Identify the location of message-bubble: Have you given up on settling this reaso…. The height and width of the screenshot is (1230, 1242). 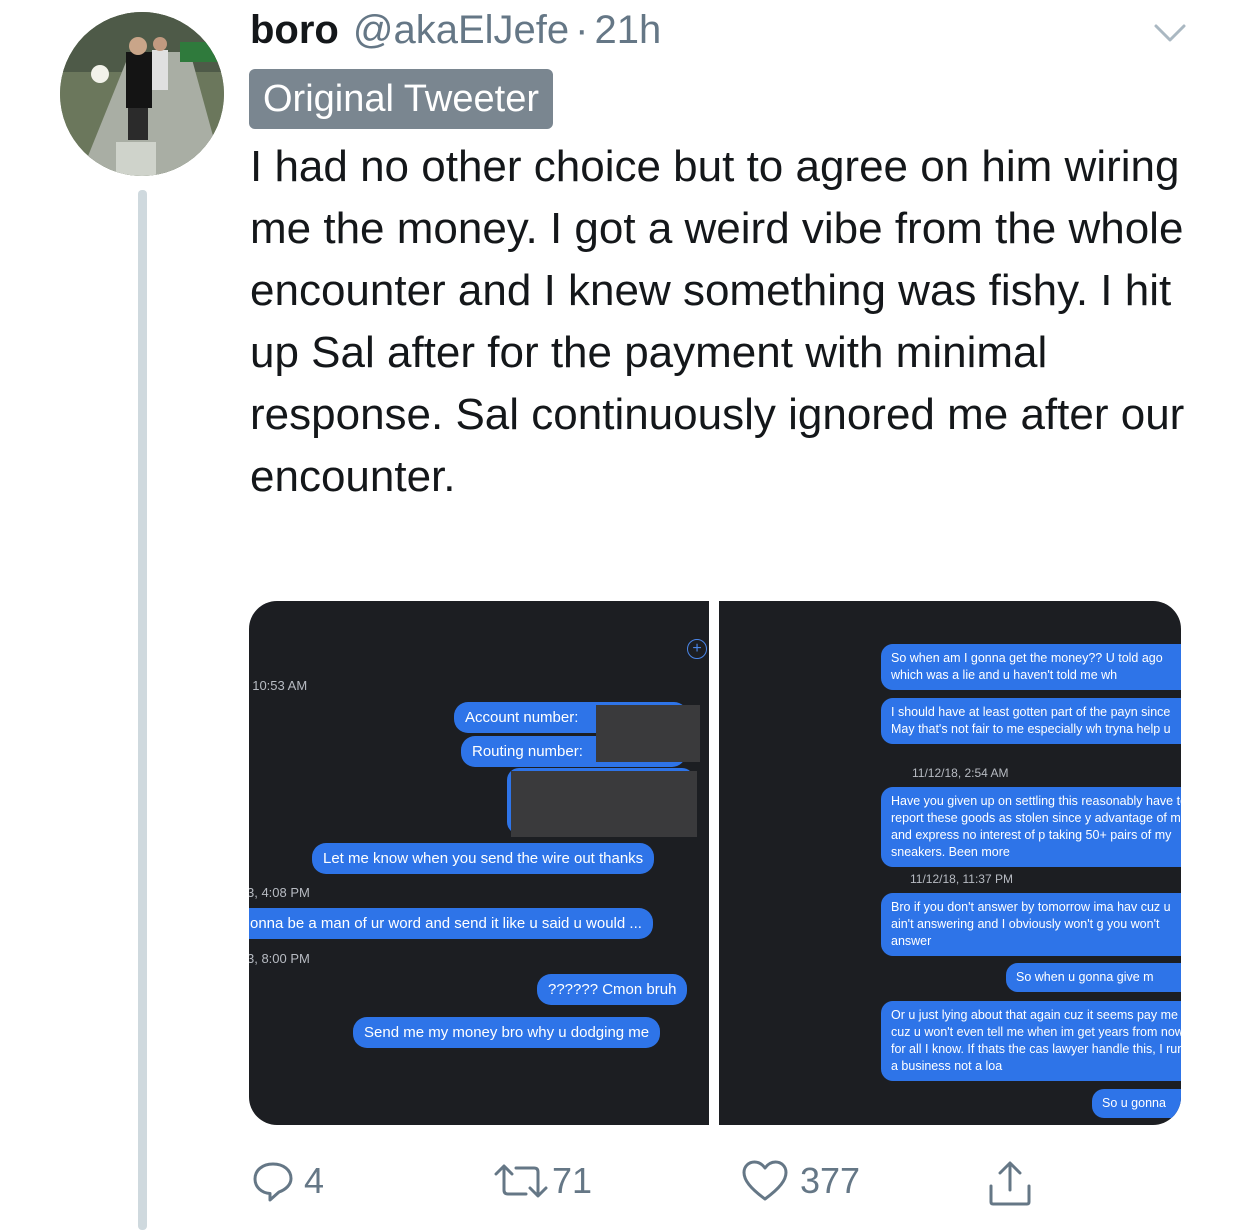
(1031, 827).